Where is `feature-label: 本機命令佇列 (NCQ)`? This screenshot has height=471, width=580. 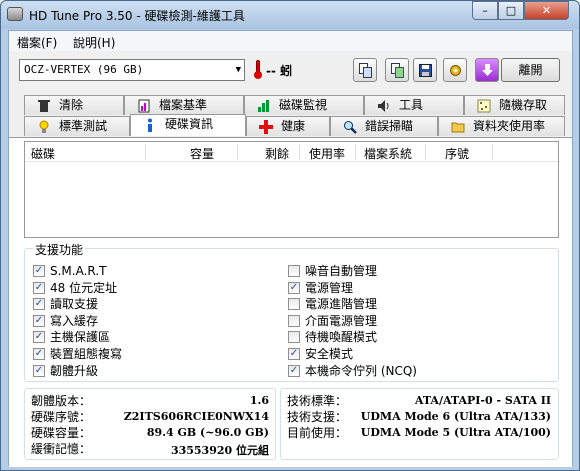 feature-label: 本機命令佇列 (NCQ) is located at coordinates (361, 370).